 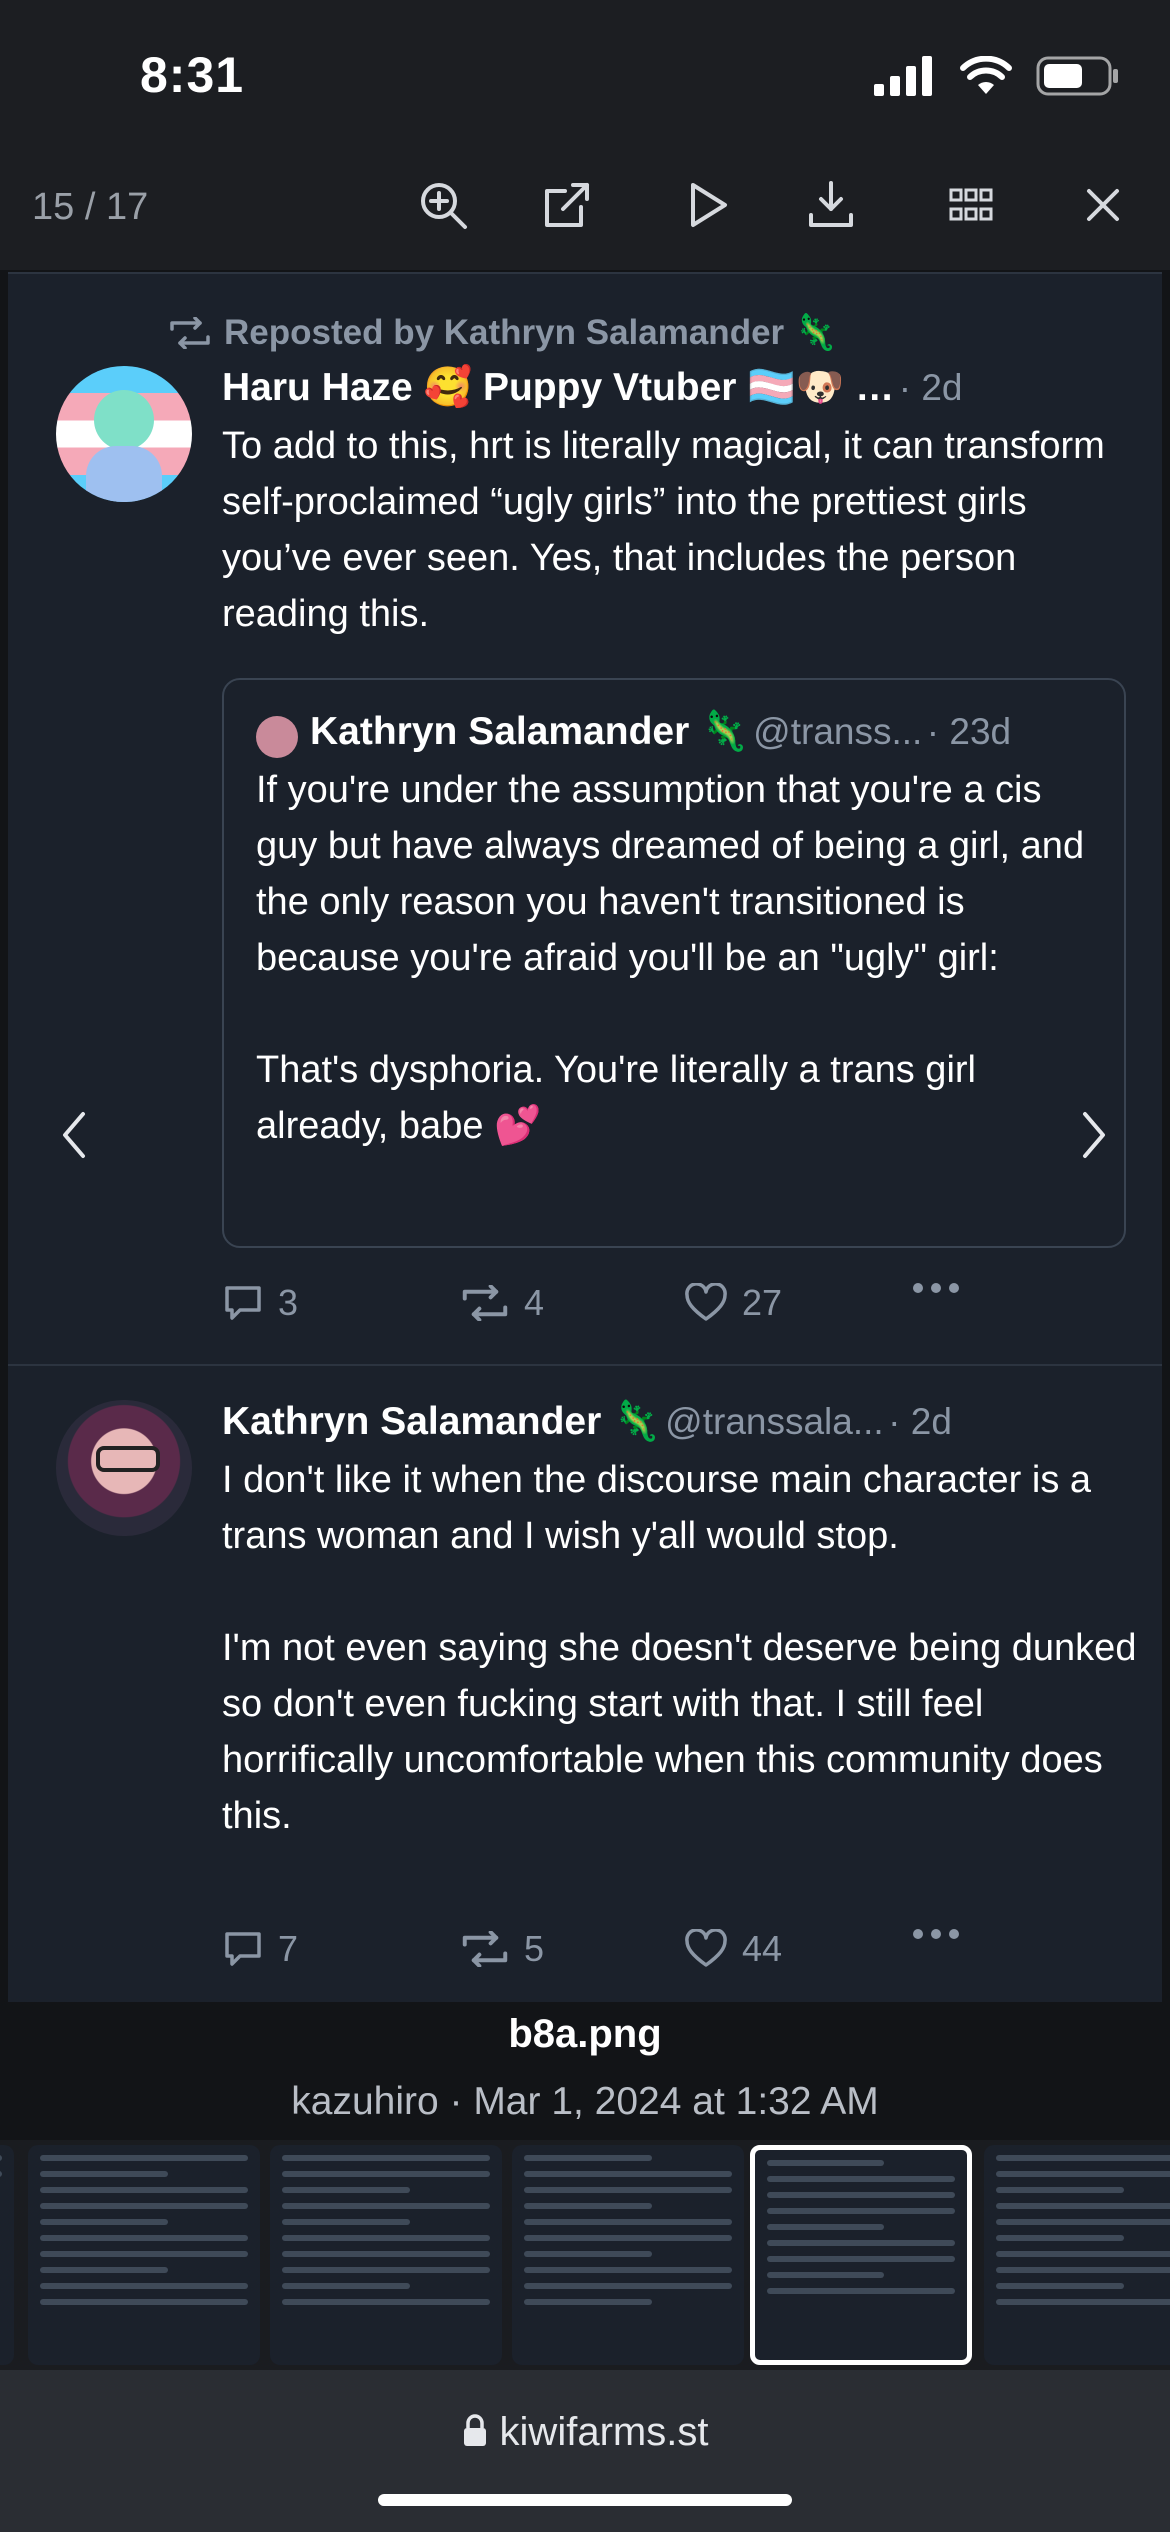 I want to click on like-count: 27, so click(x=762, y=1302).